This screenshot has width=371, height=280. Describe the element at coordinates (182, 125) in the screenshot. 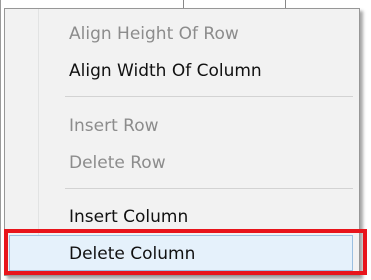

I see `menu-item-insert-row: Insert Row` at that location.